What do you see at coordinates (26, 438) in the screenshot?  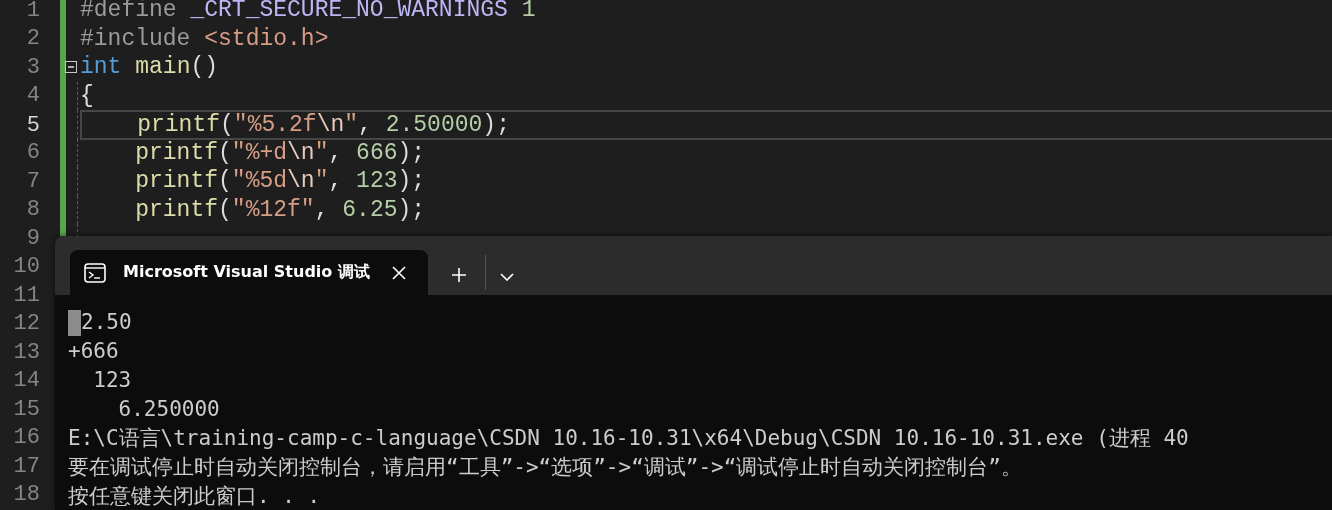 I see `line-number: 16` at bounding box center [26, 438].